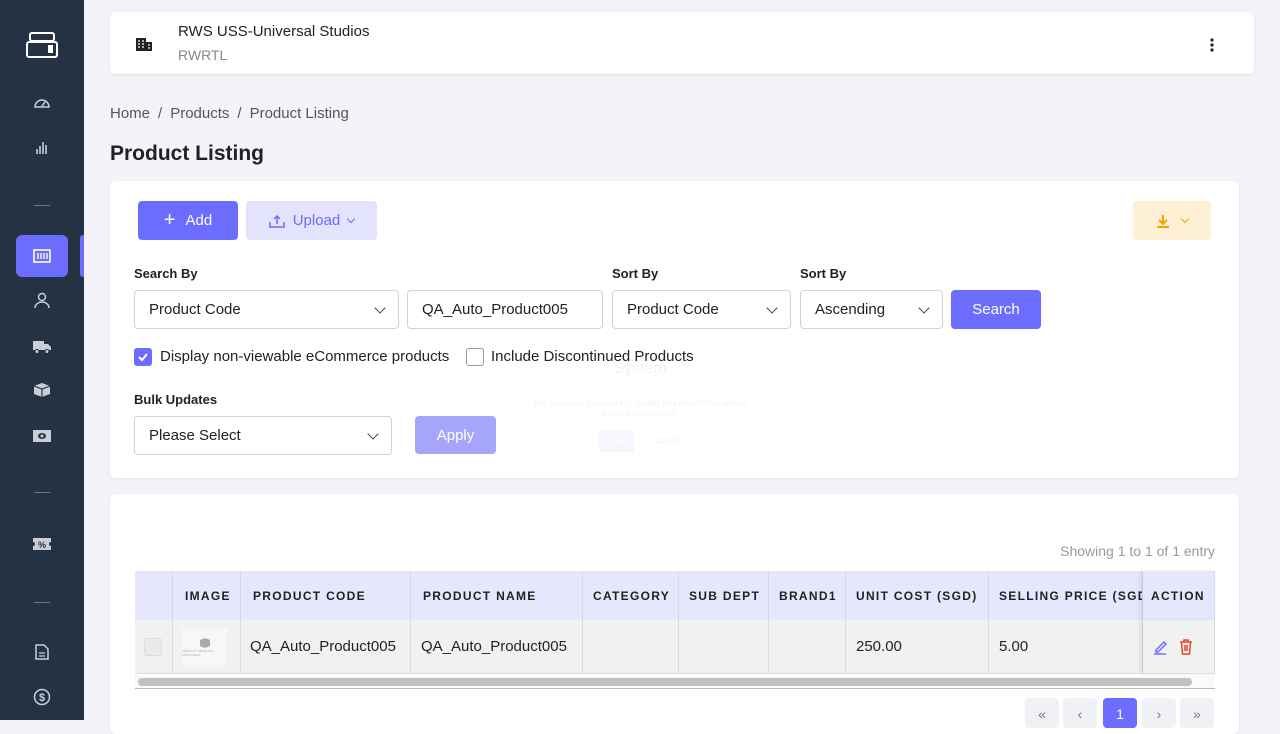 The width and height of the screenshot is (1280, 734). What do you see at coordinates (617, 441) in the screenshot?
I see `modal-yes-button: Yes` at bounding box center [617, 441].